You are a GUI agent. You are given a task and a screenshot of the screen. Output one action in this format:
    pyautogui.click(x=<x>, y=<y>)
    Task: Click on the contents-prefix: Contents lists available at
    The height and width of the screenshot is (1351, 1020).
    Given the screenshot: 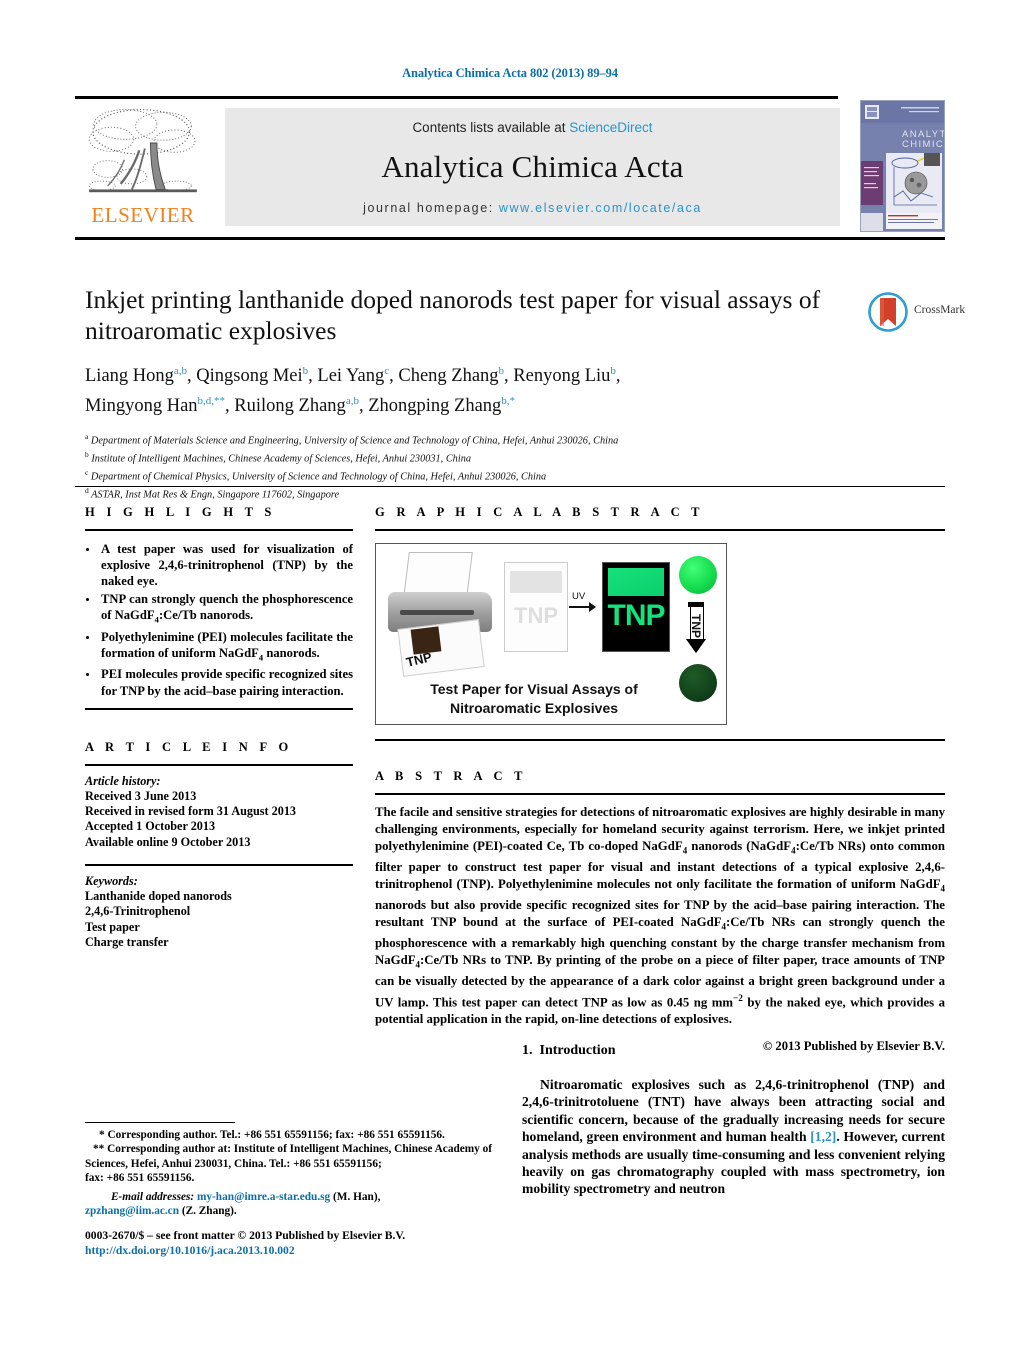 What is the action you would take?
    pyautogui.click(x=491, y=127)
    